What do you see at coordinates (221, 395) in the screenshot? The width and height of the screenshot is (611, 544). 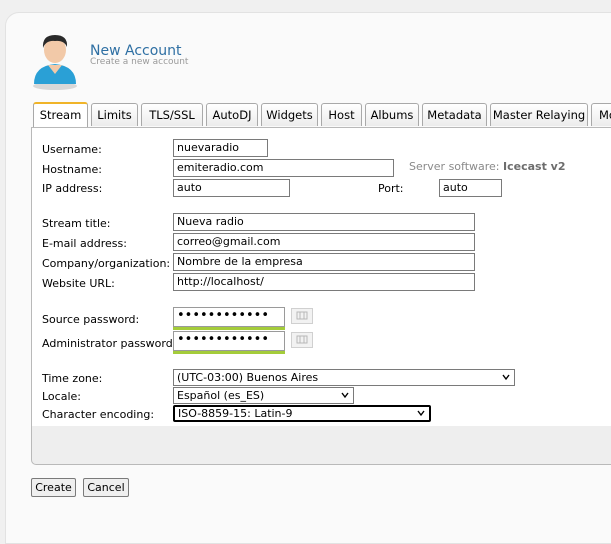 I see `locale-value: Español (es_ES)` at bounding box center [221, 395].